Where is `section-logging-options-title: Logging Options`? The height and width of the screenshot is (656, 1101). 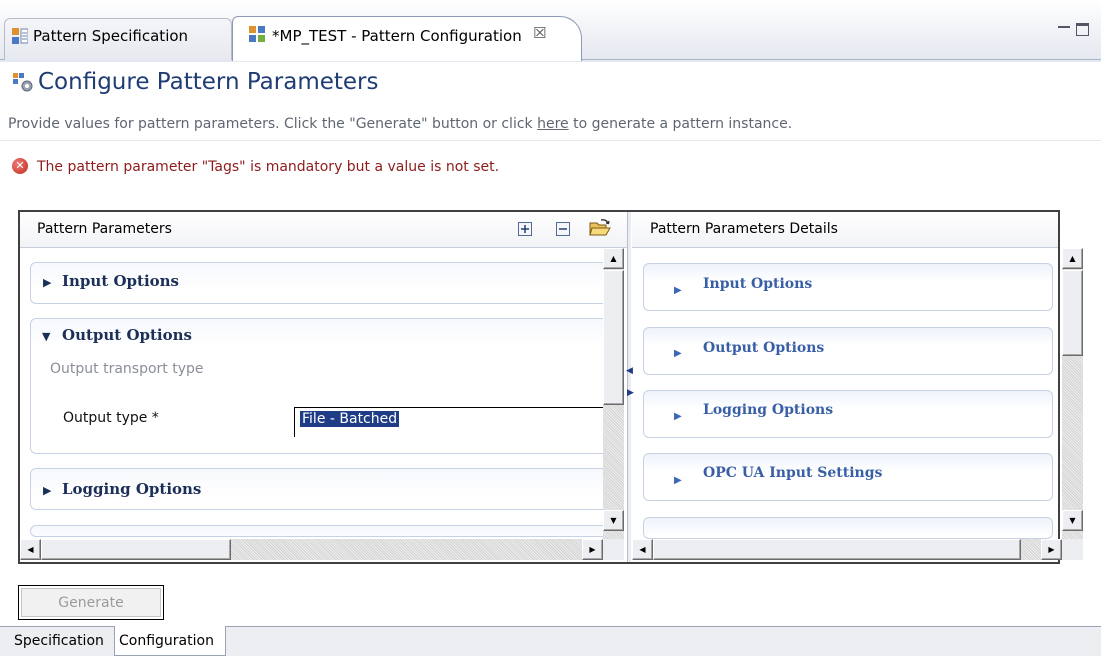
section-logging-options-title: Logging Options is located at coordinates (131, 489).